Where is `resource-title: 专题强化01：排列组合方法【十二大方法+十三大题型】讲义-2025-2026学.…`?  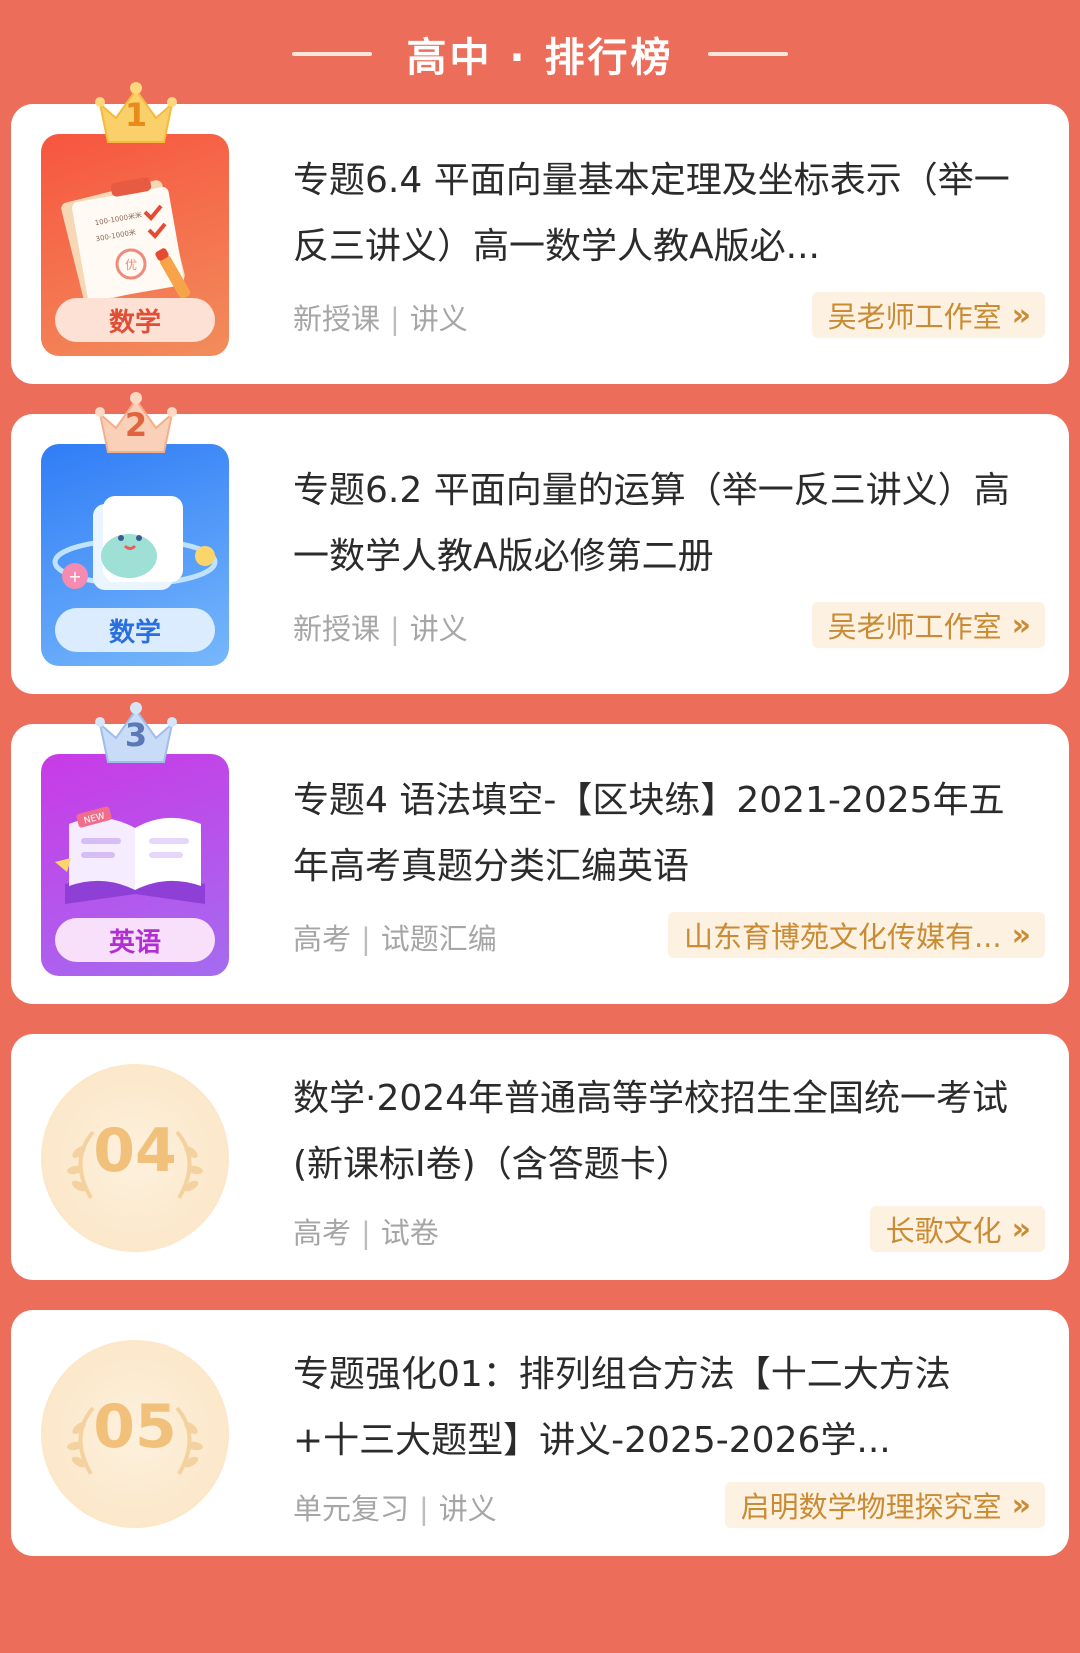
resource-title: 专题强化01：排列组合方法【十二大方法+十三大题型】讲义-2025-2026学.… is located at coordinates (652, 1408).